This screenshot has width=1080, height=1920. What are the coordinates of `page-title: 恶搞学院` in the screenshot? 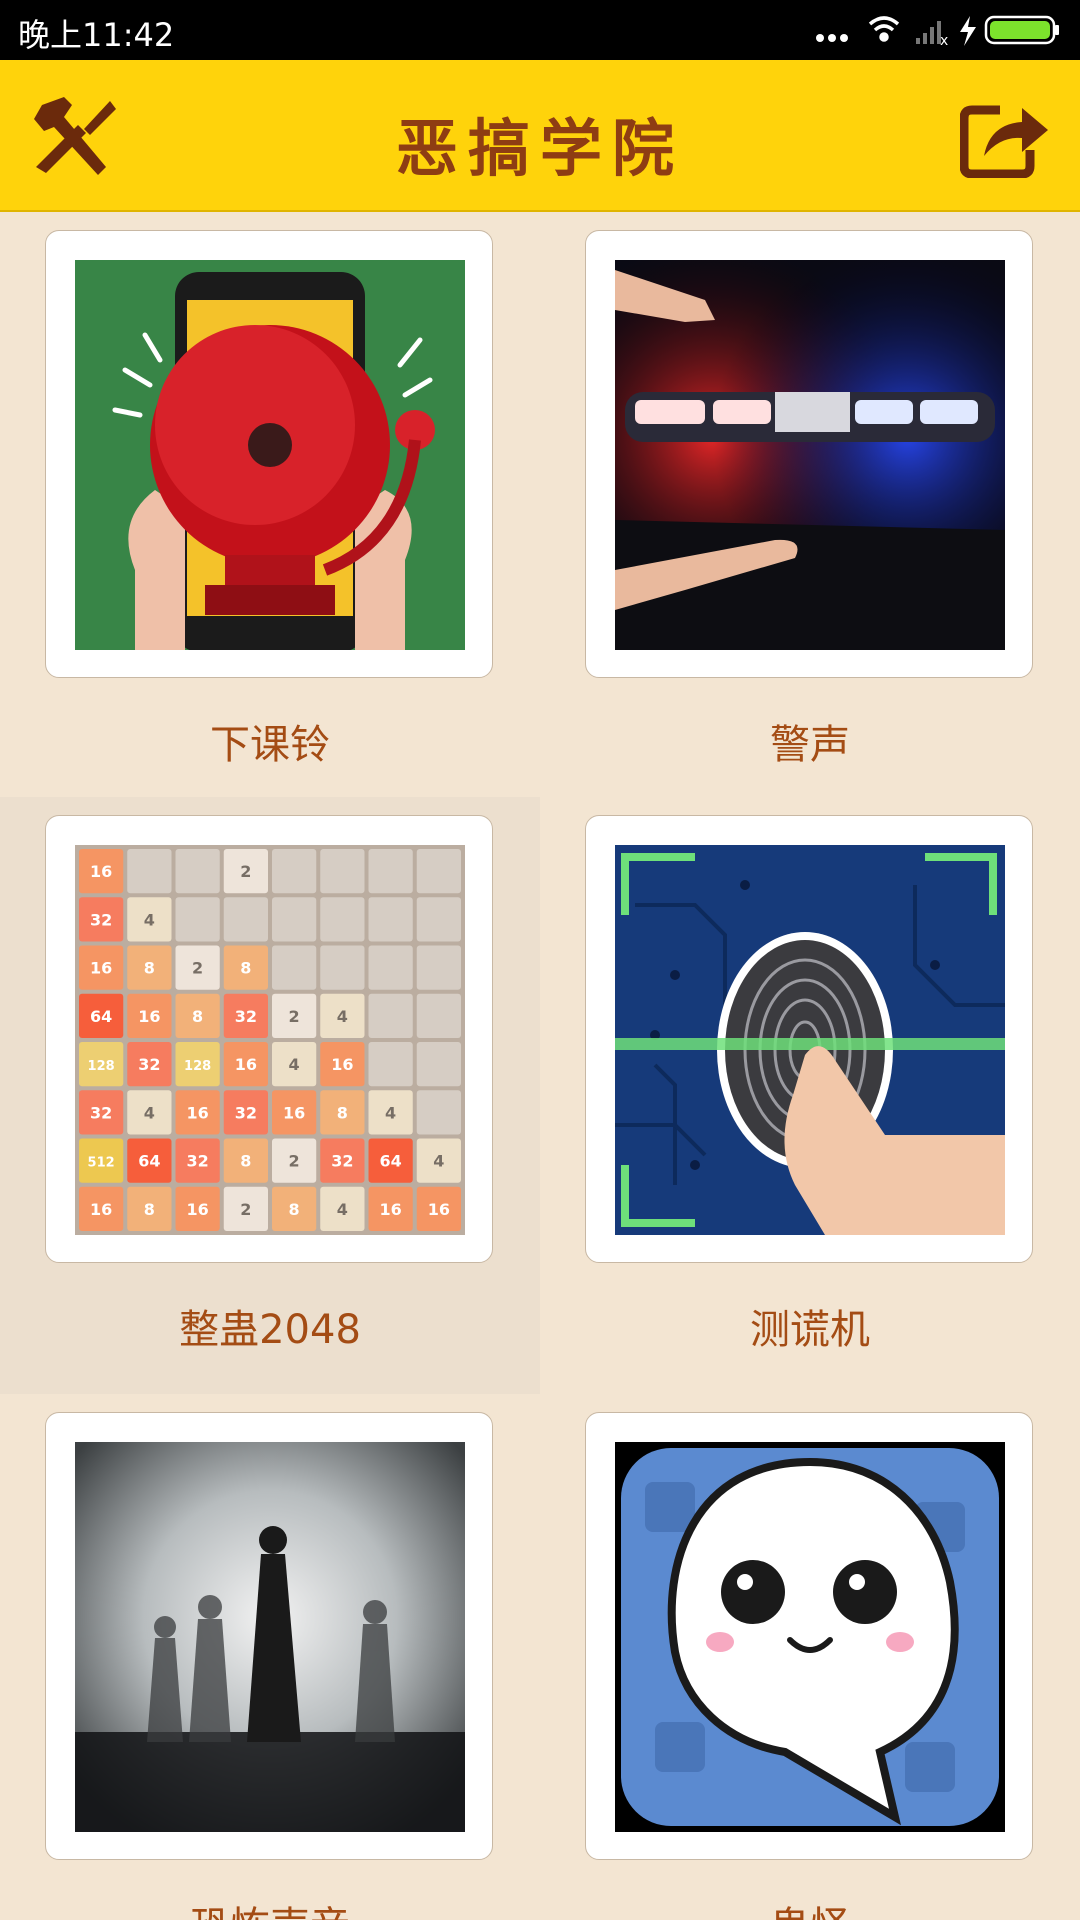 It's located at (539, 148).